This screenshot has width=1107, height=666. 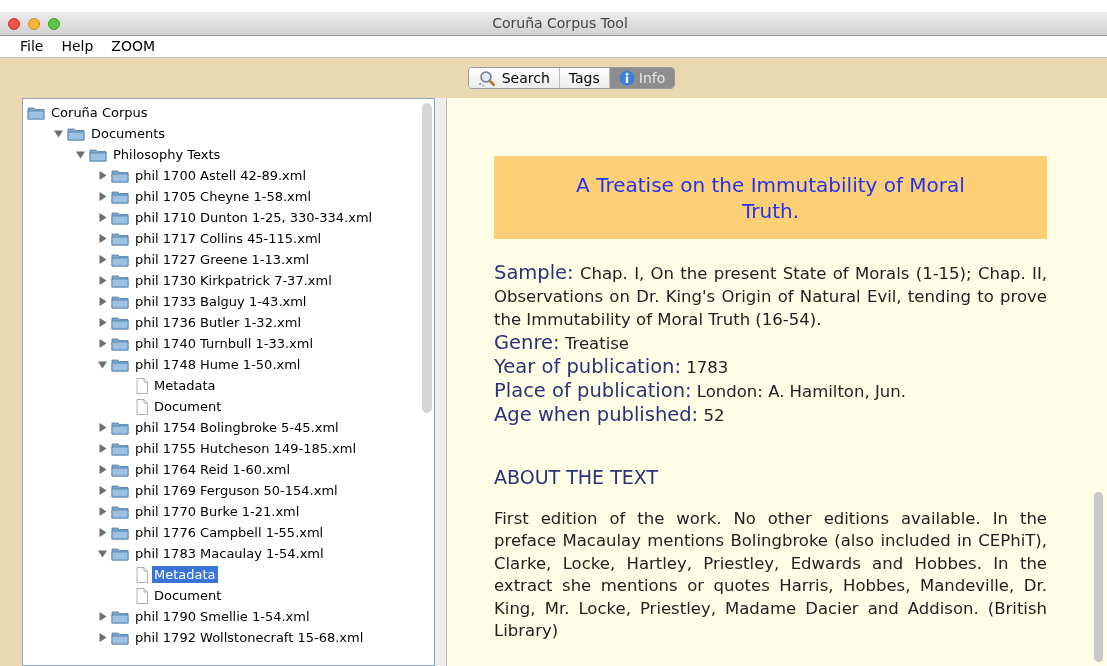 I want to click on metadata-field: Sample: Chap. I, On the present State of Morals (1-15); Chap. II, Observations on Dr. King's Origin of Natural Evil, tending to prove the Immutability of Moral Truth (16-54)., so click(x=770, y=296).